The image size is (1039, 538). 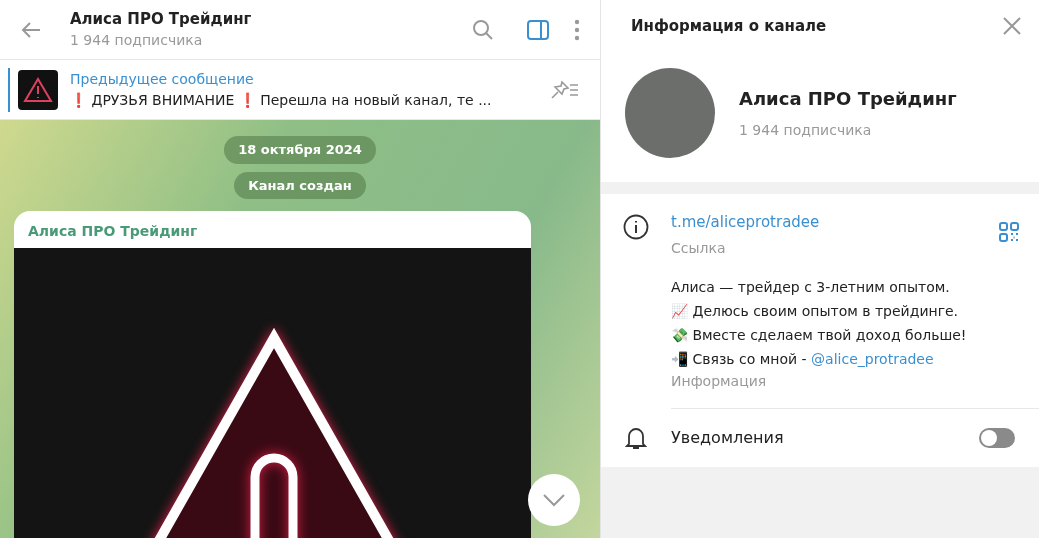 I want to click on chevron-down-icon, so click(x=554, y=500).